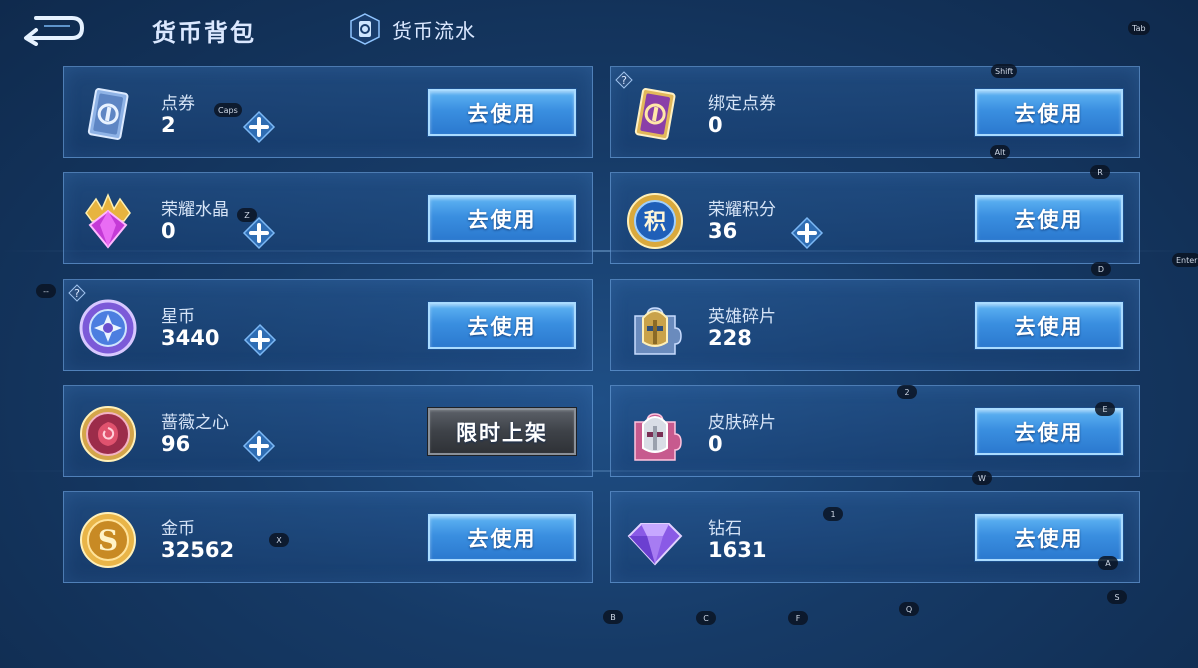  What do you see at coordinates (1049, 537) in the screenshot?
I see `use-diamond-button: 去使用` at bounding box center [1049, 537].